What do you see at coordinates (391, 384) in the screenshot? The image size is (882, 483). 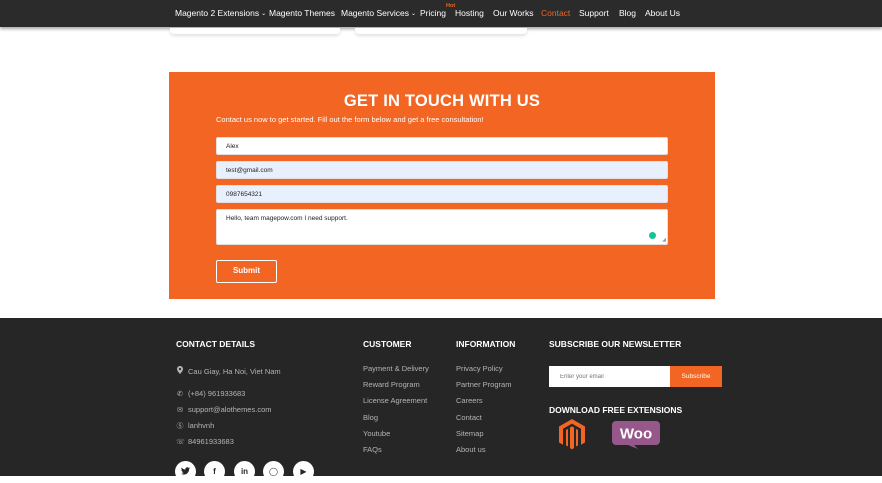 I see `footer-link-reward-program: Reward Program` at bounding box center [391, 384].